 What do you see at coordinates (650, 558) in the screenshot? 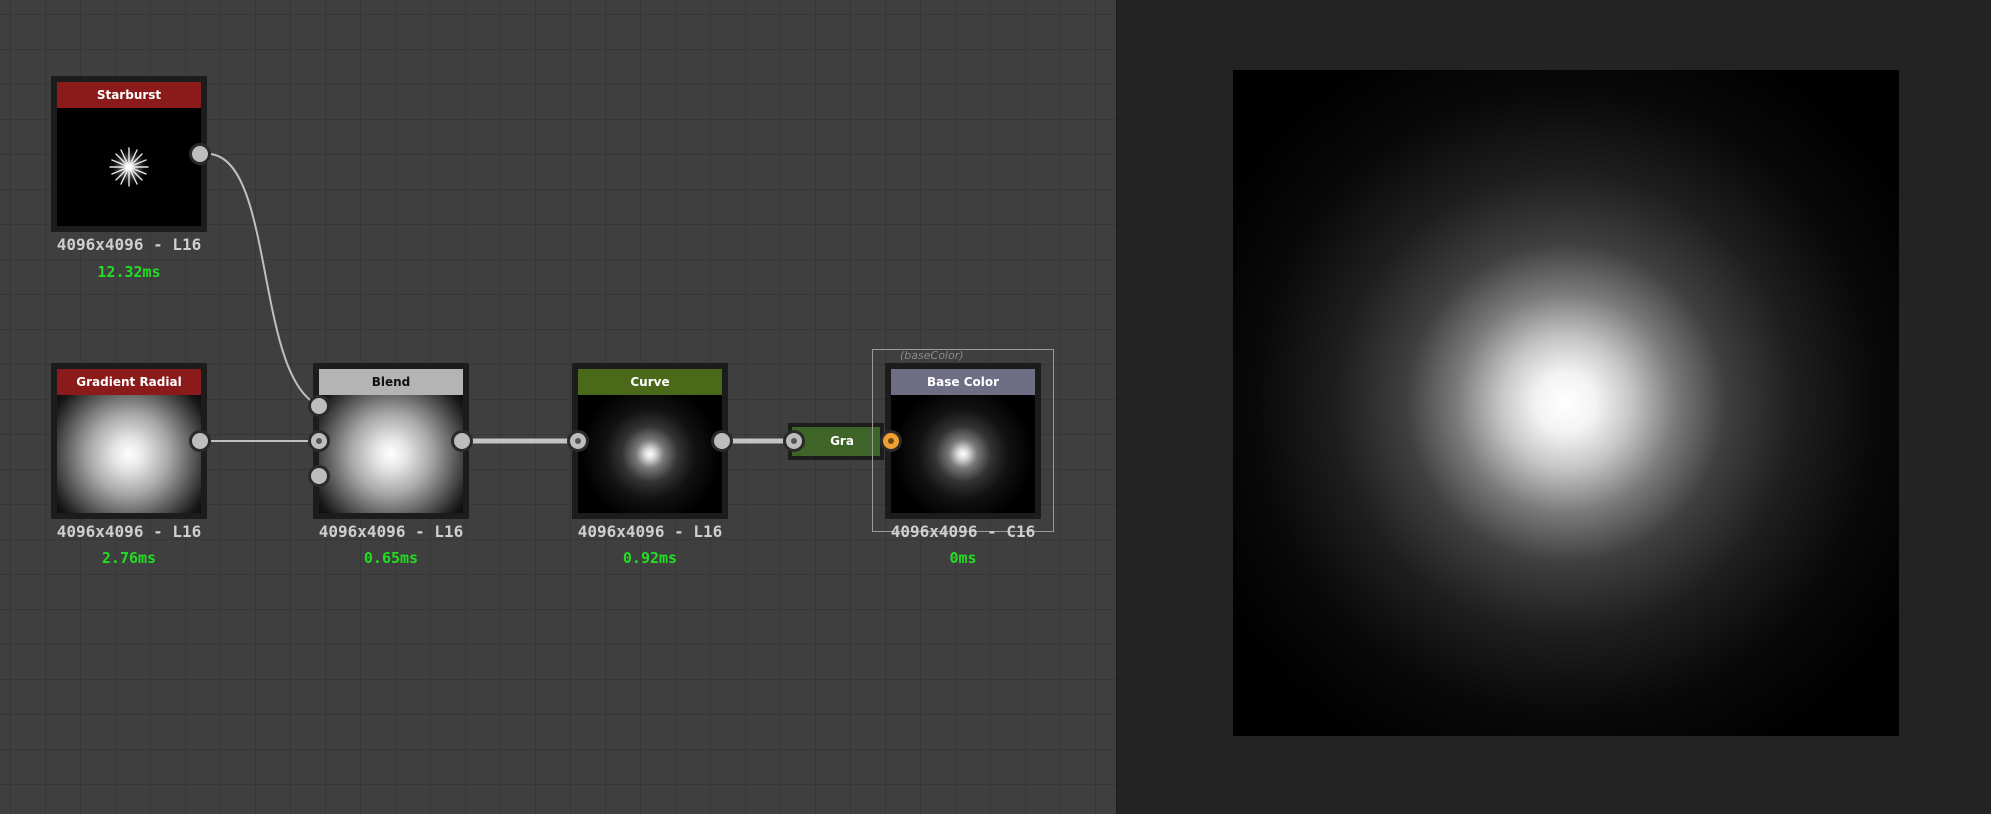
I see `node-curve-time: 0.92ms` at bounding box center [650, 558].